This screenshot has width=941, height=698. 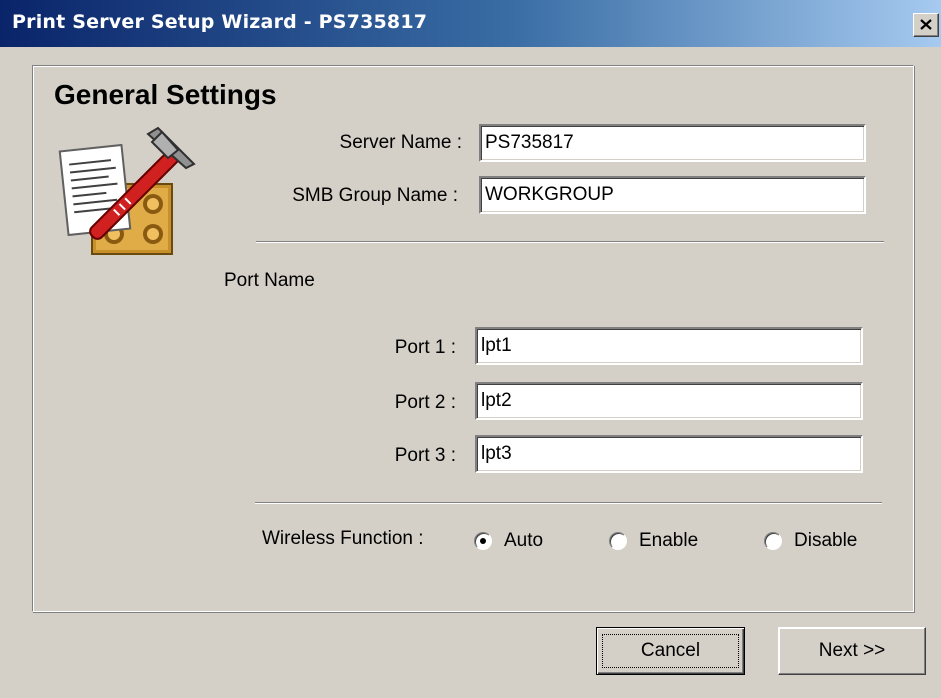 I want to click on wireless-auto-radio: Auto, so click(x=508, y=541).